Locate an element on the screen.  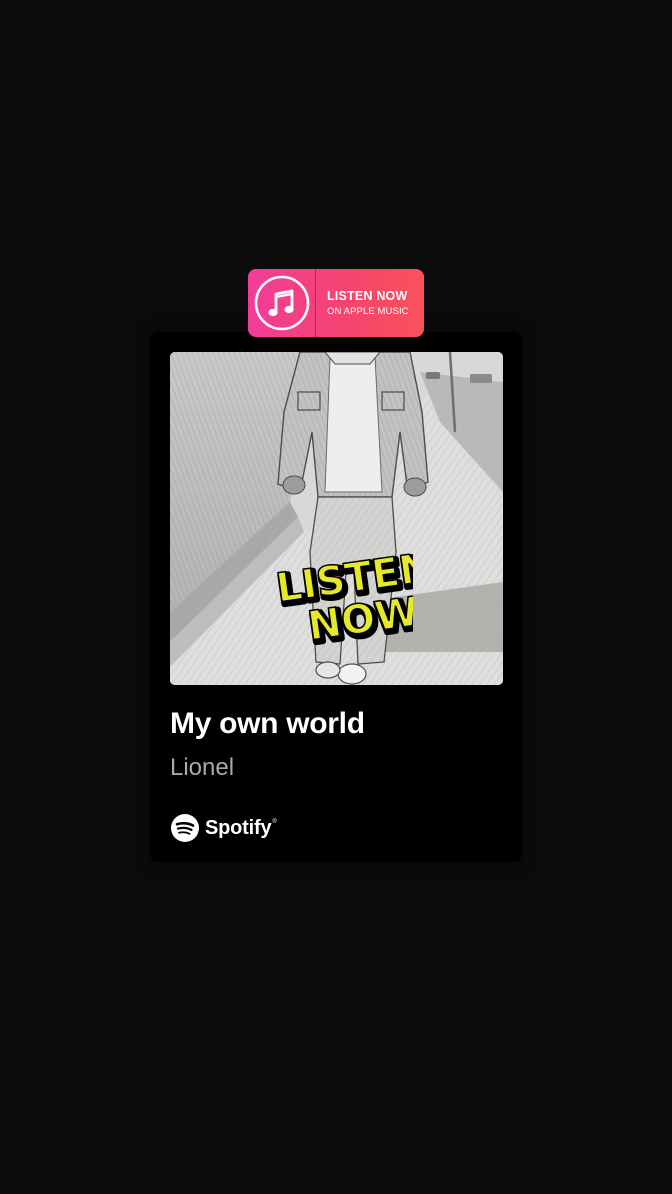
apple-music-icon-wrap is located at coordinates (282, 303).